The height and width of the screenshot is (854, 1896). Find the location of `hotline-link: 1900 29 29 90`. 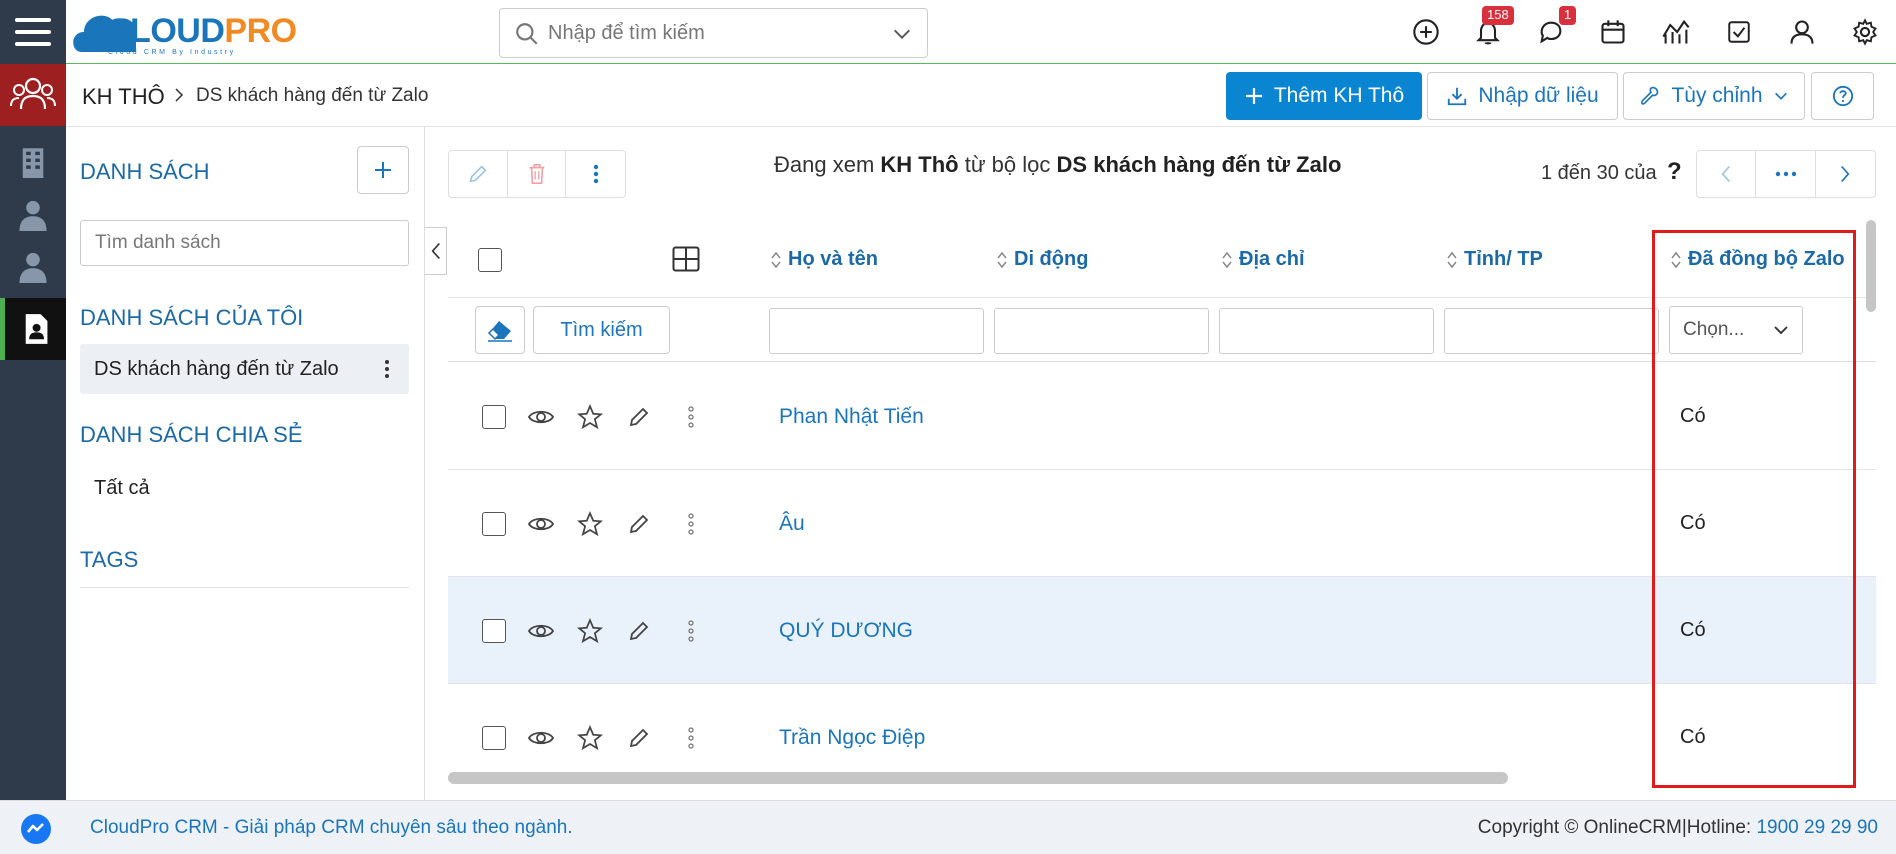

hotline-link: 1900 29 29 90 is located at coordinates (1817, 827).